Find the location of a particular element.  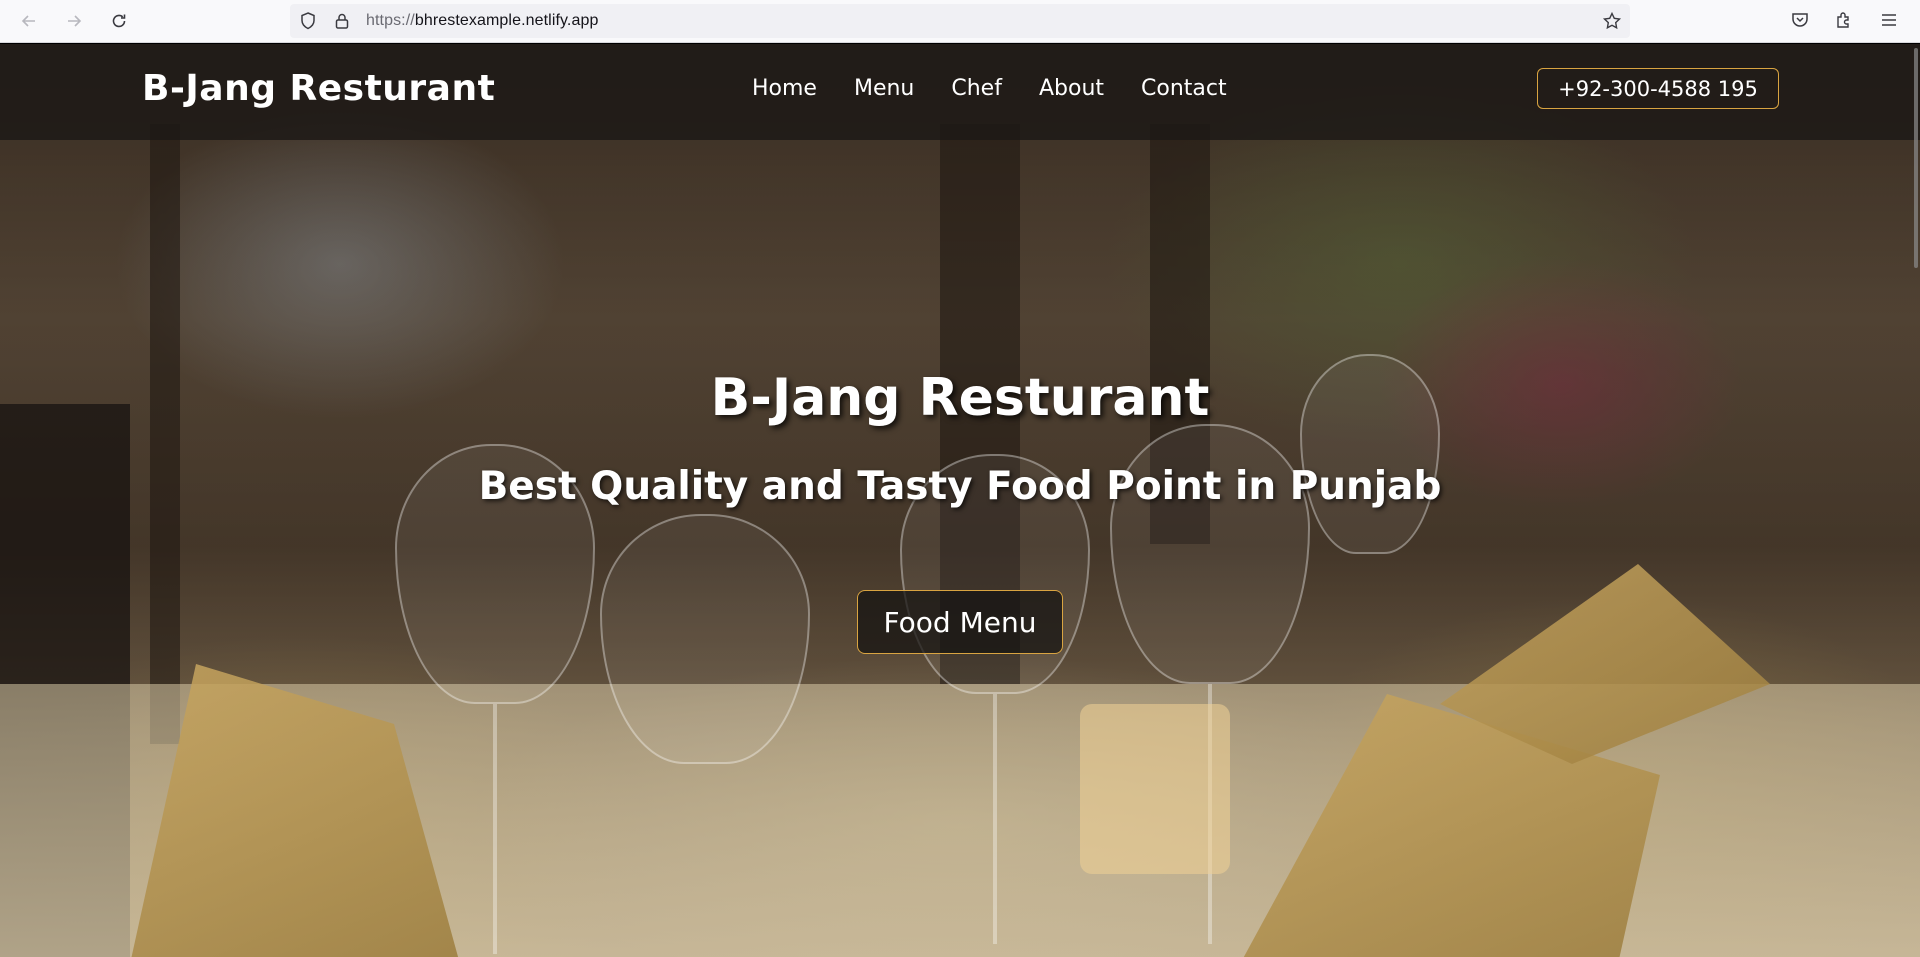

forward-button is located at coordinates (74, 21).